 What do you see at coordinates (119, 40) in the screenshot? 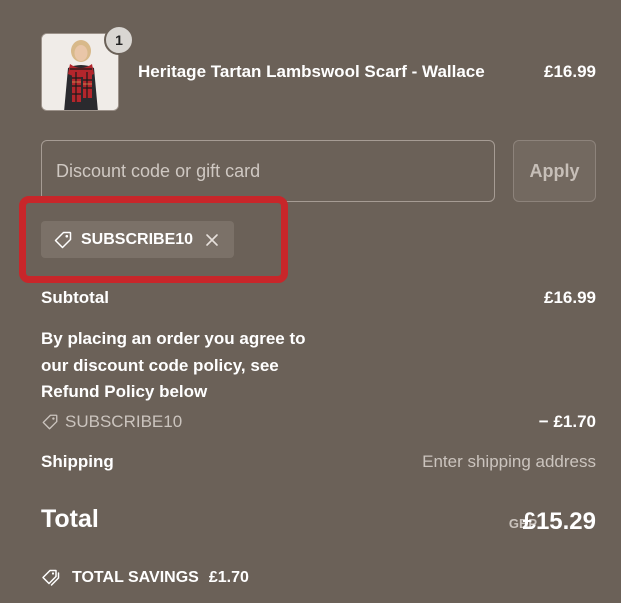
I see `quantity-badge: 1` at bounding box center [119, 40].